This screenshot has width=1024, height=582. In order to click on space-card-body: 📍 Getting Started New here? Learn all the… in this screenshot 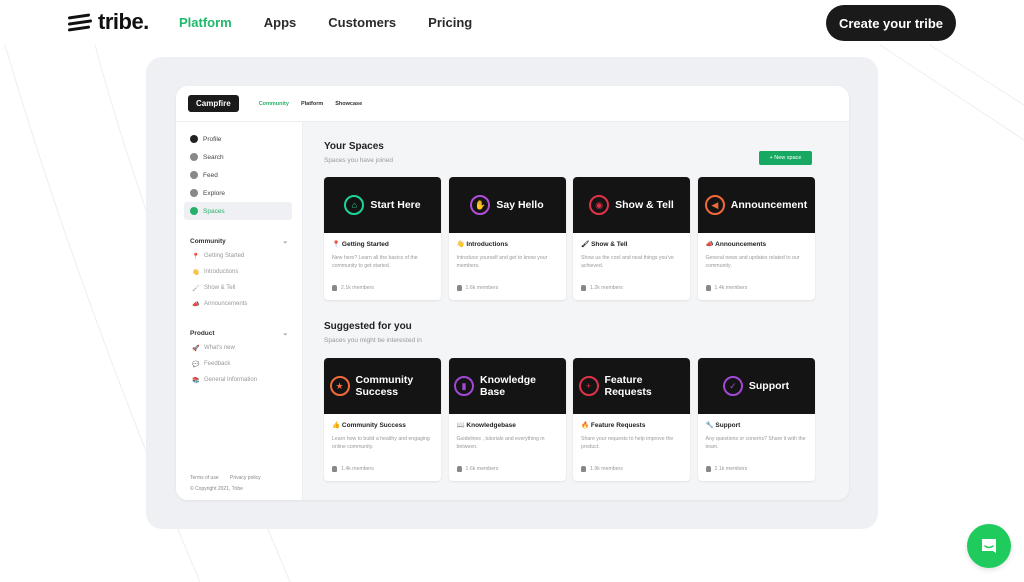, I will do `click(382, 265)`.